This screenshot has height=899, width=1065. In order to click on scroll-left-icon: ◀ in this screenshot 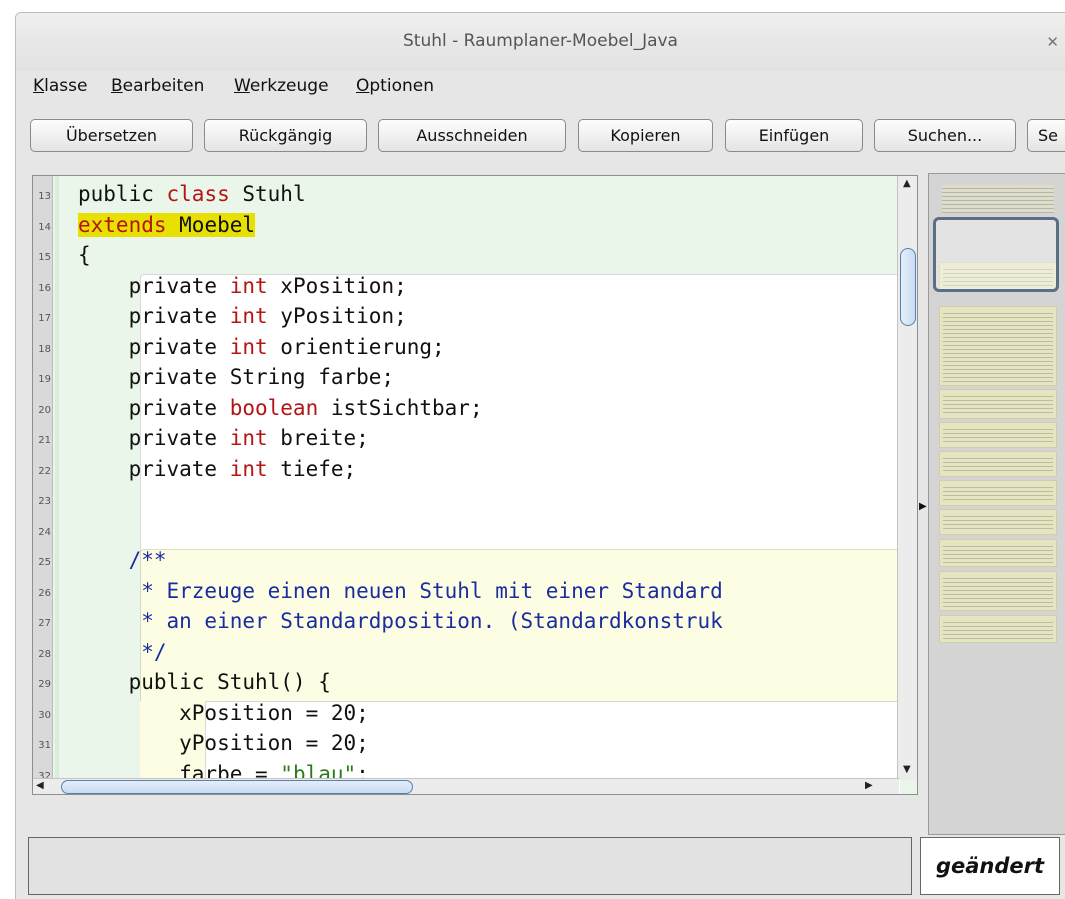, I will do `click(40, 785)`.